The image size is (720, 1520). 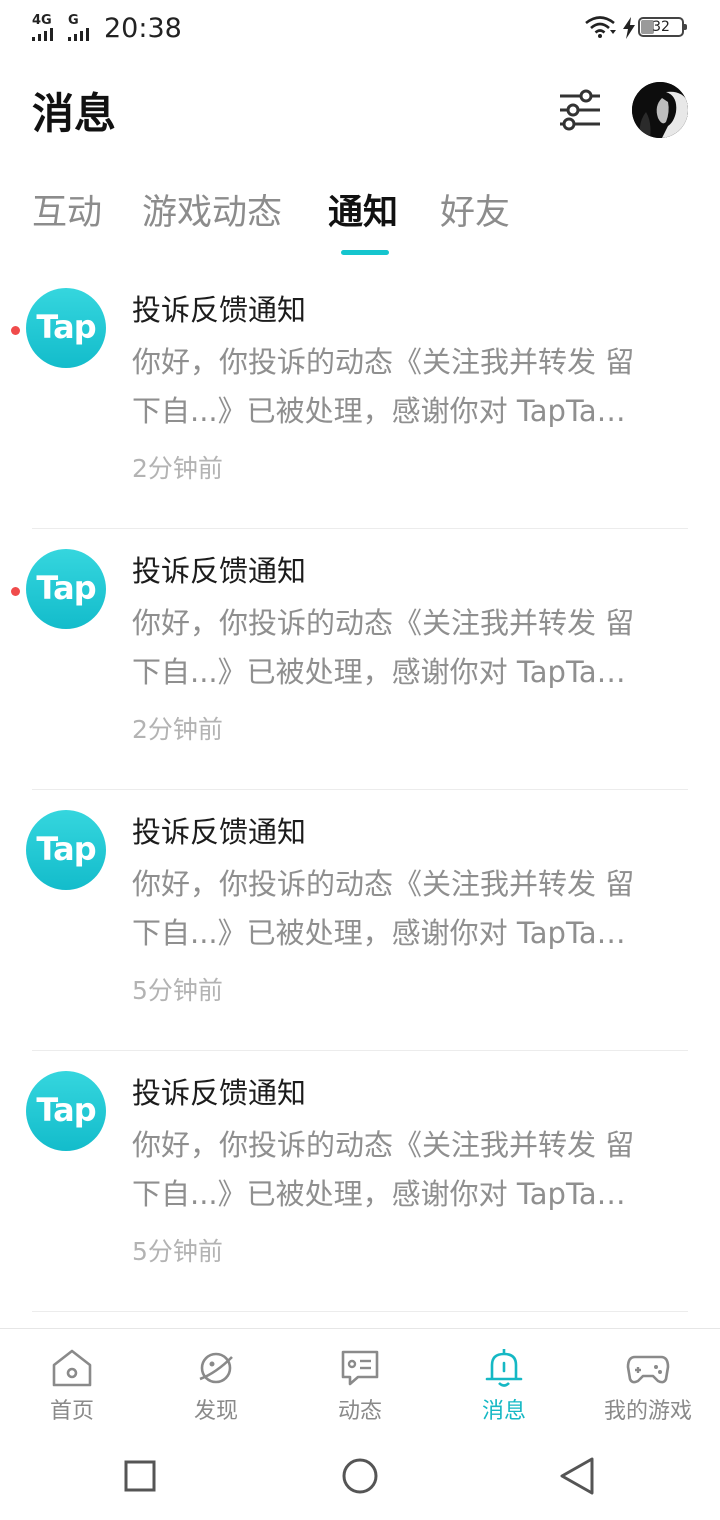 What do you see at coordinates (67, 213) in the screenshot?
I see `tab-interaction: 互动` at bounding box center [67, 213].